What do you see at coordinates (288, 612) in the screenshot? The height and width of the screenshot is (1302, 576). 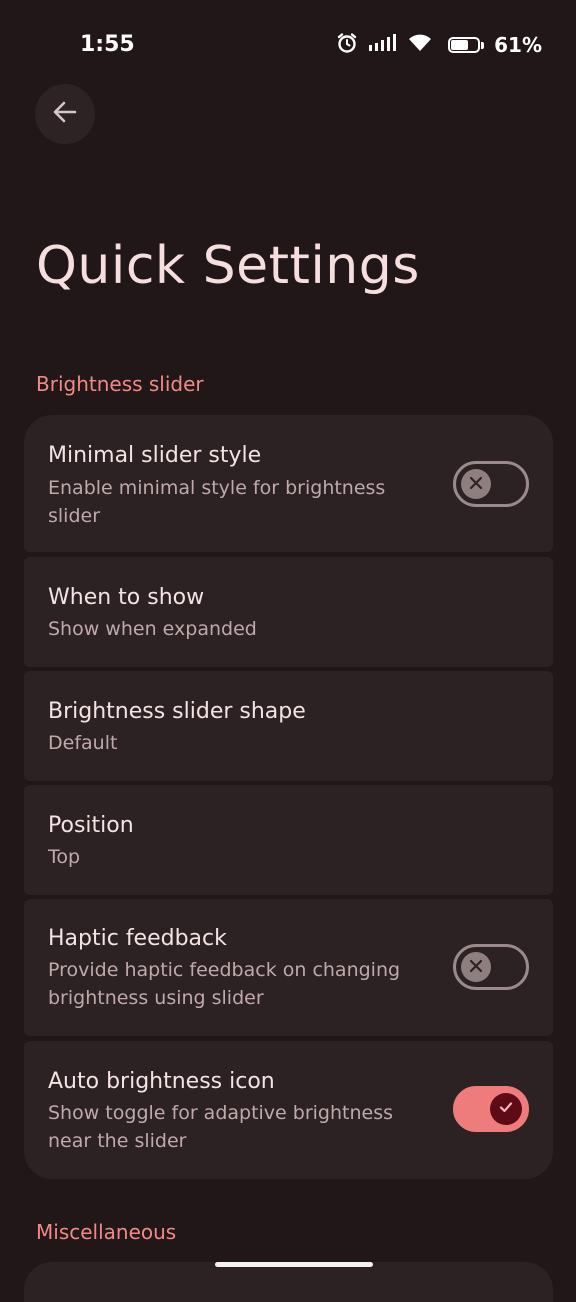 I see `setting-when-to-show: When to show Show when expanded` at bounding box center [288, 612].